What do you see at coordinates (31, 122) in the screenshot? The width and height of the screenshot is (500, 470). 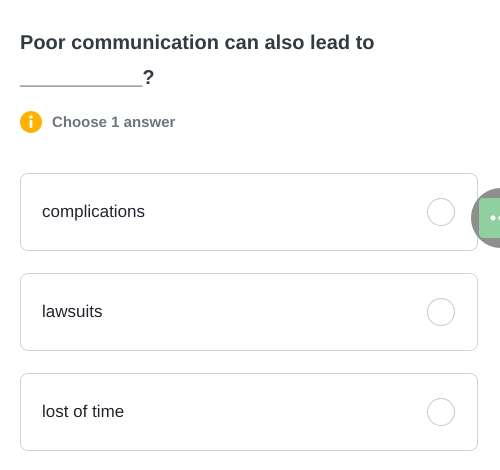 I see `info-icon` at bounding box center [31, 122].